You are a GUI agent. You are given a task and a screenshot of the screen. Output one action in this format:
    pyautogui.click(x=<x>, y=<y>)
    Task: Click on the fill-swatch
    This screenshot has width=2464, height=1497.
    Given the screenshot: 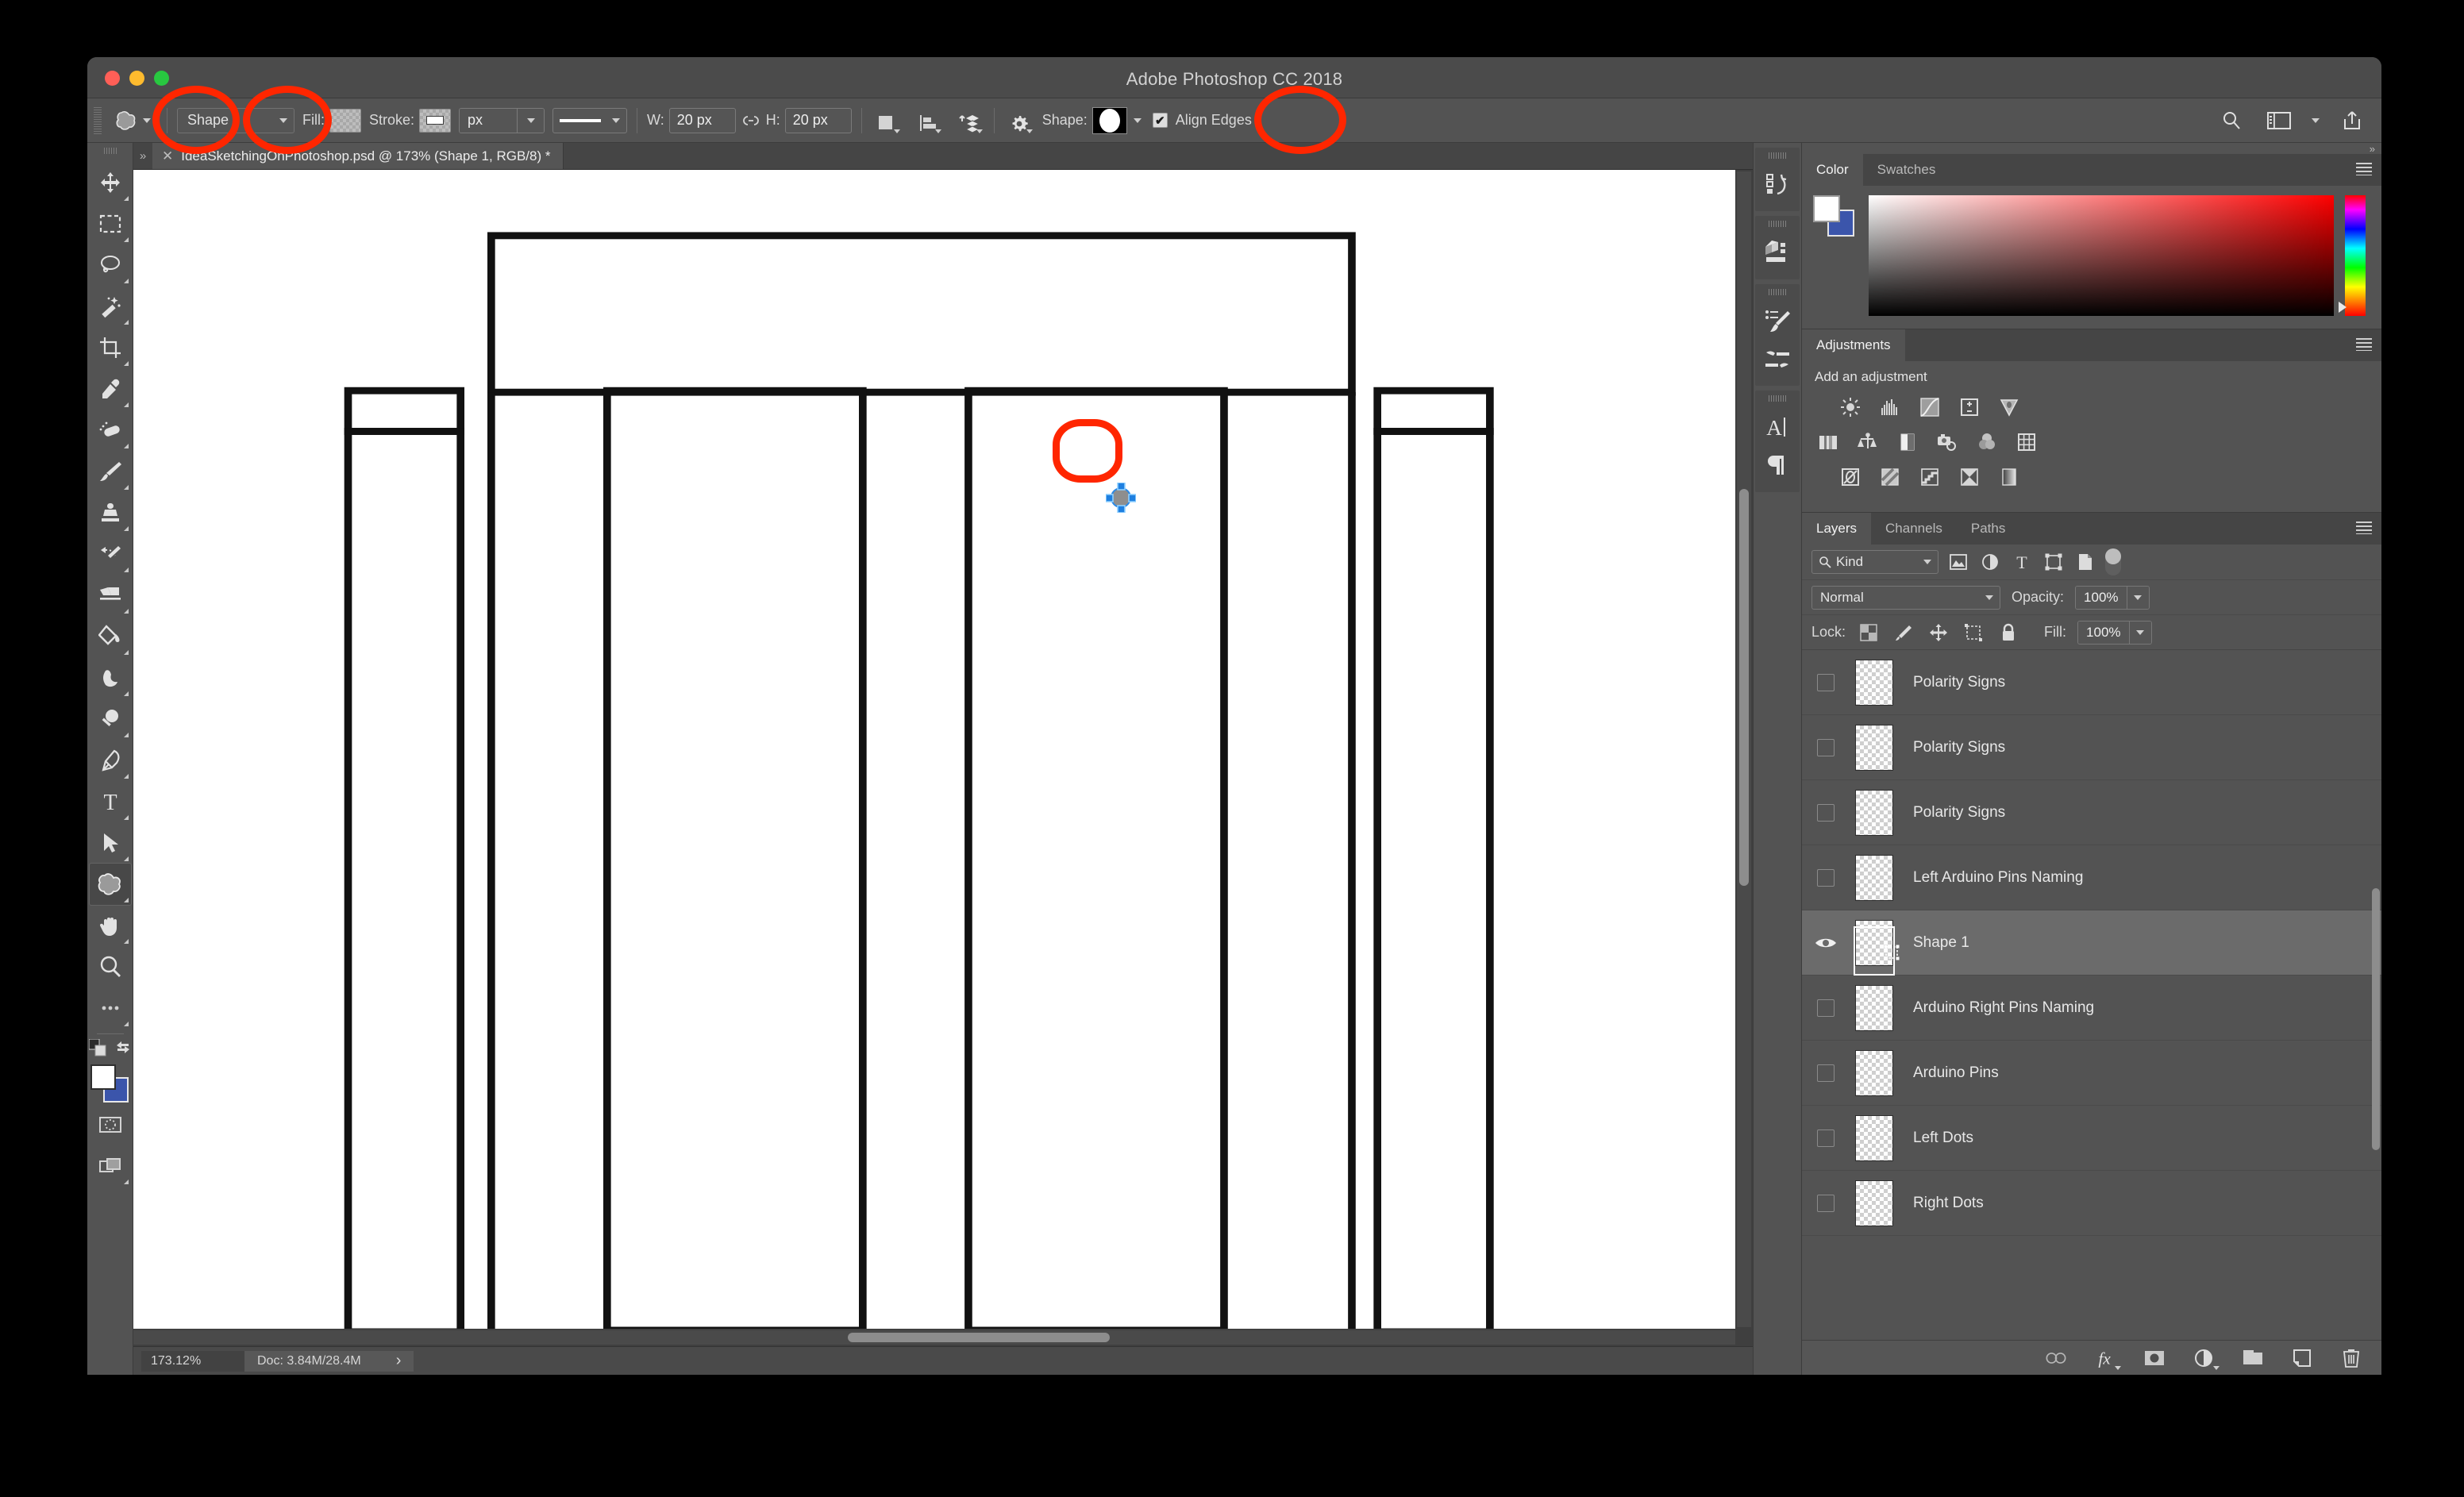 What is the action you would take?
    pyautogui.click(x=345, y=120)
    